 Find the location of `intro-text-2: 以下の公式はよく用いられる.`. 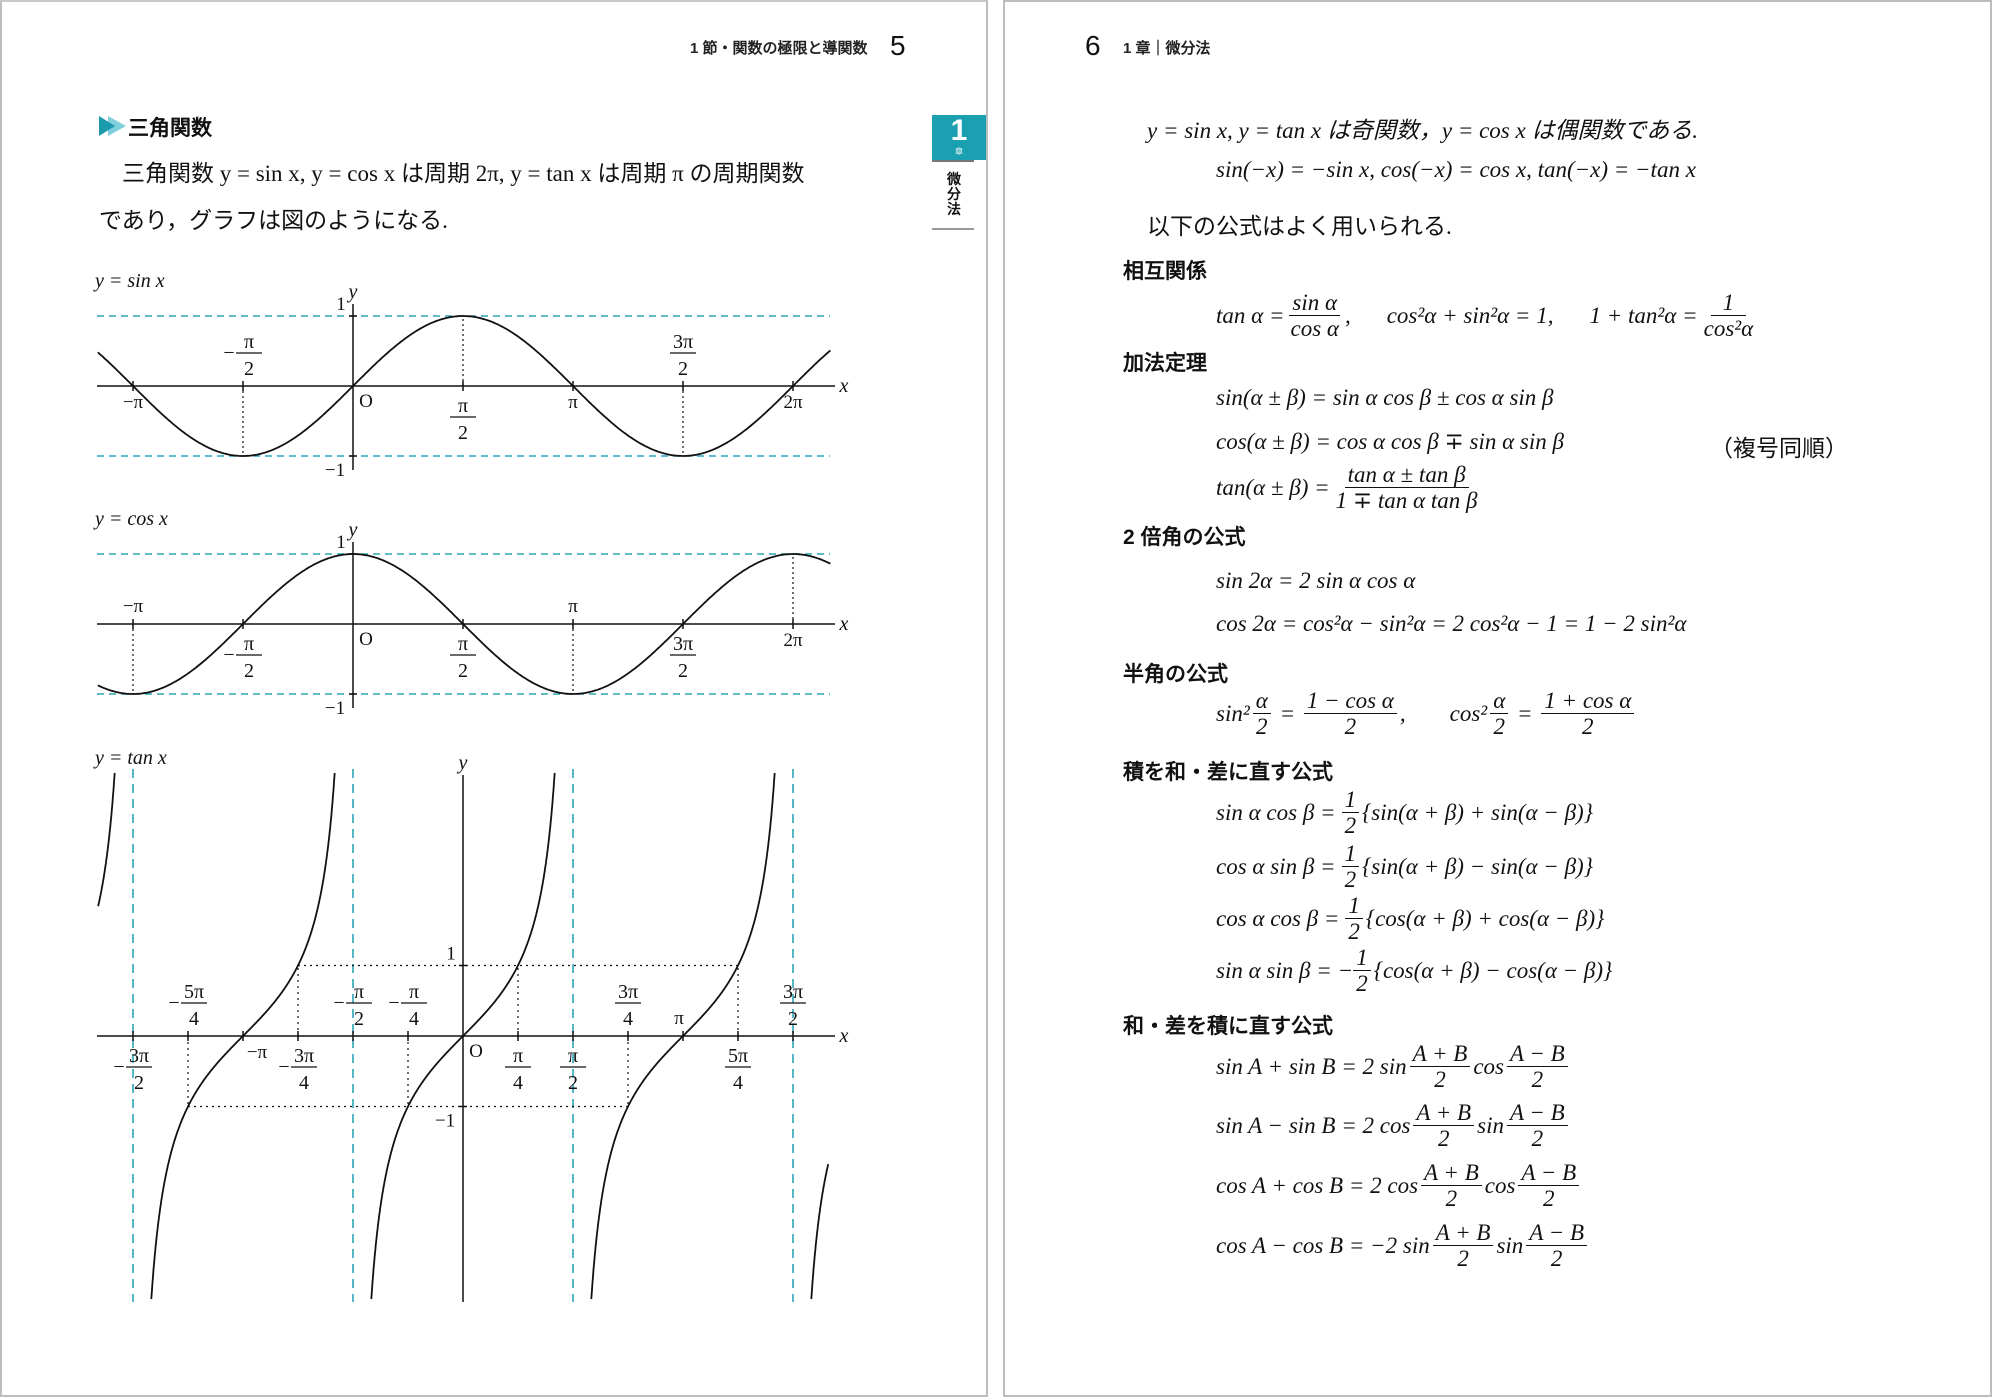

intro-text-2: 以下の公式はよく用いられる. is located at coordinates (1299, 226).